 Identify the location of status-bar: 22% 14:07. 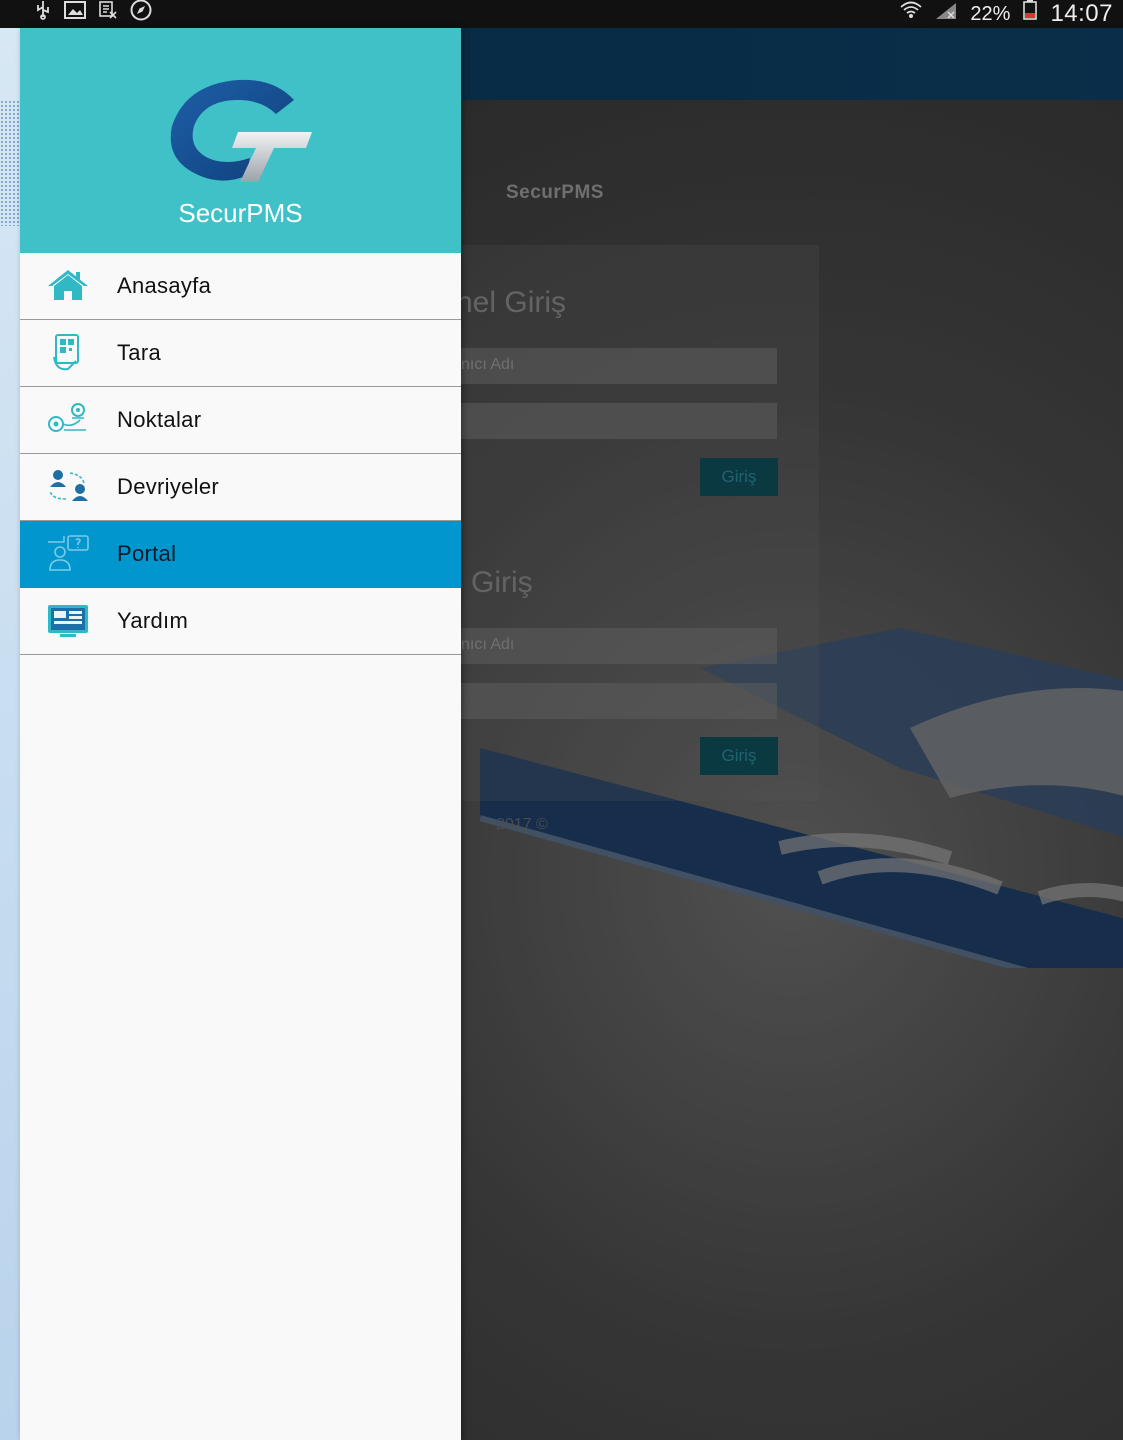
(571, 14).